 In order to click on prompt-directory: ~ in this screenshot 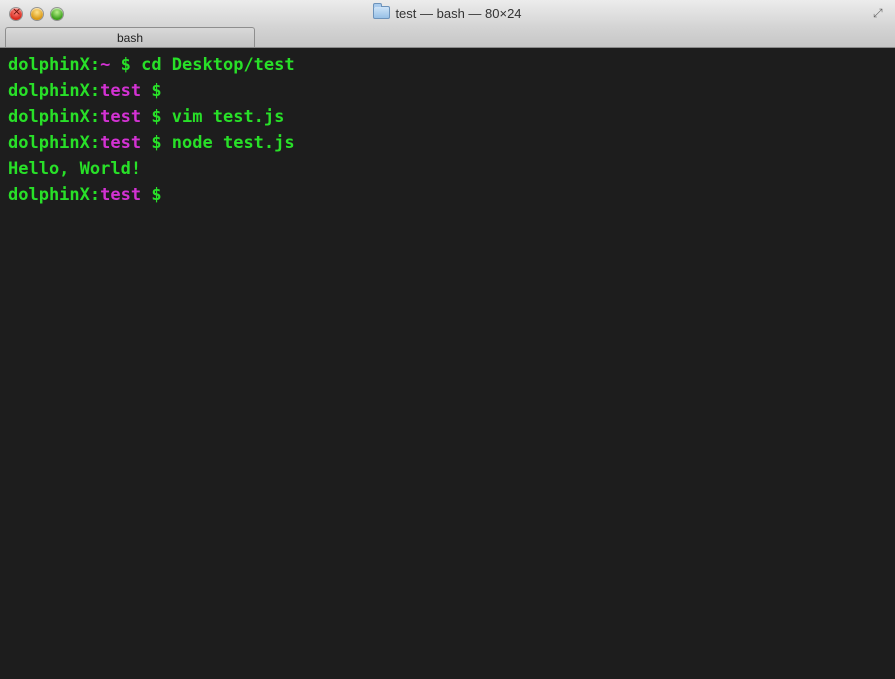, I will do `click(105, 65)`.